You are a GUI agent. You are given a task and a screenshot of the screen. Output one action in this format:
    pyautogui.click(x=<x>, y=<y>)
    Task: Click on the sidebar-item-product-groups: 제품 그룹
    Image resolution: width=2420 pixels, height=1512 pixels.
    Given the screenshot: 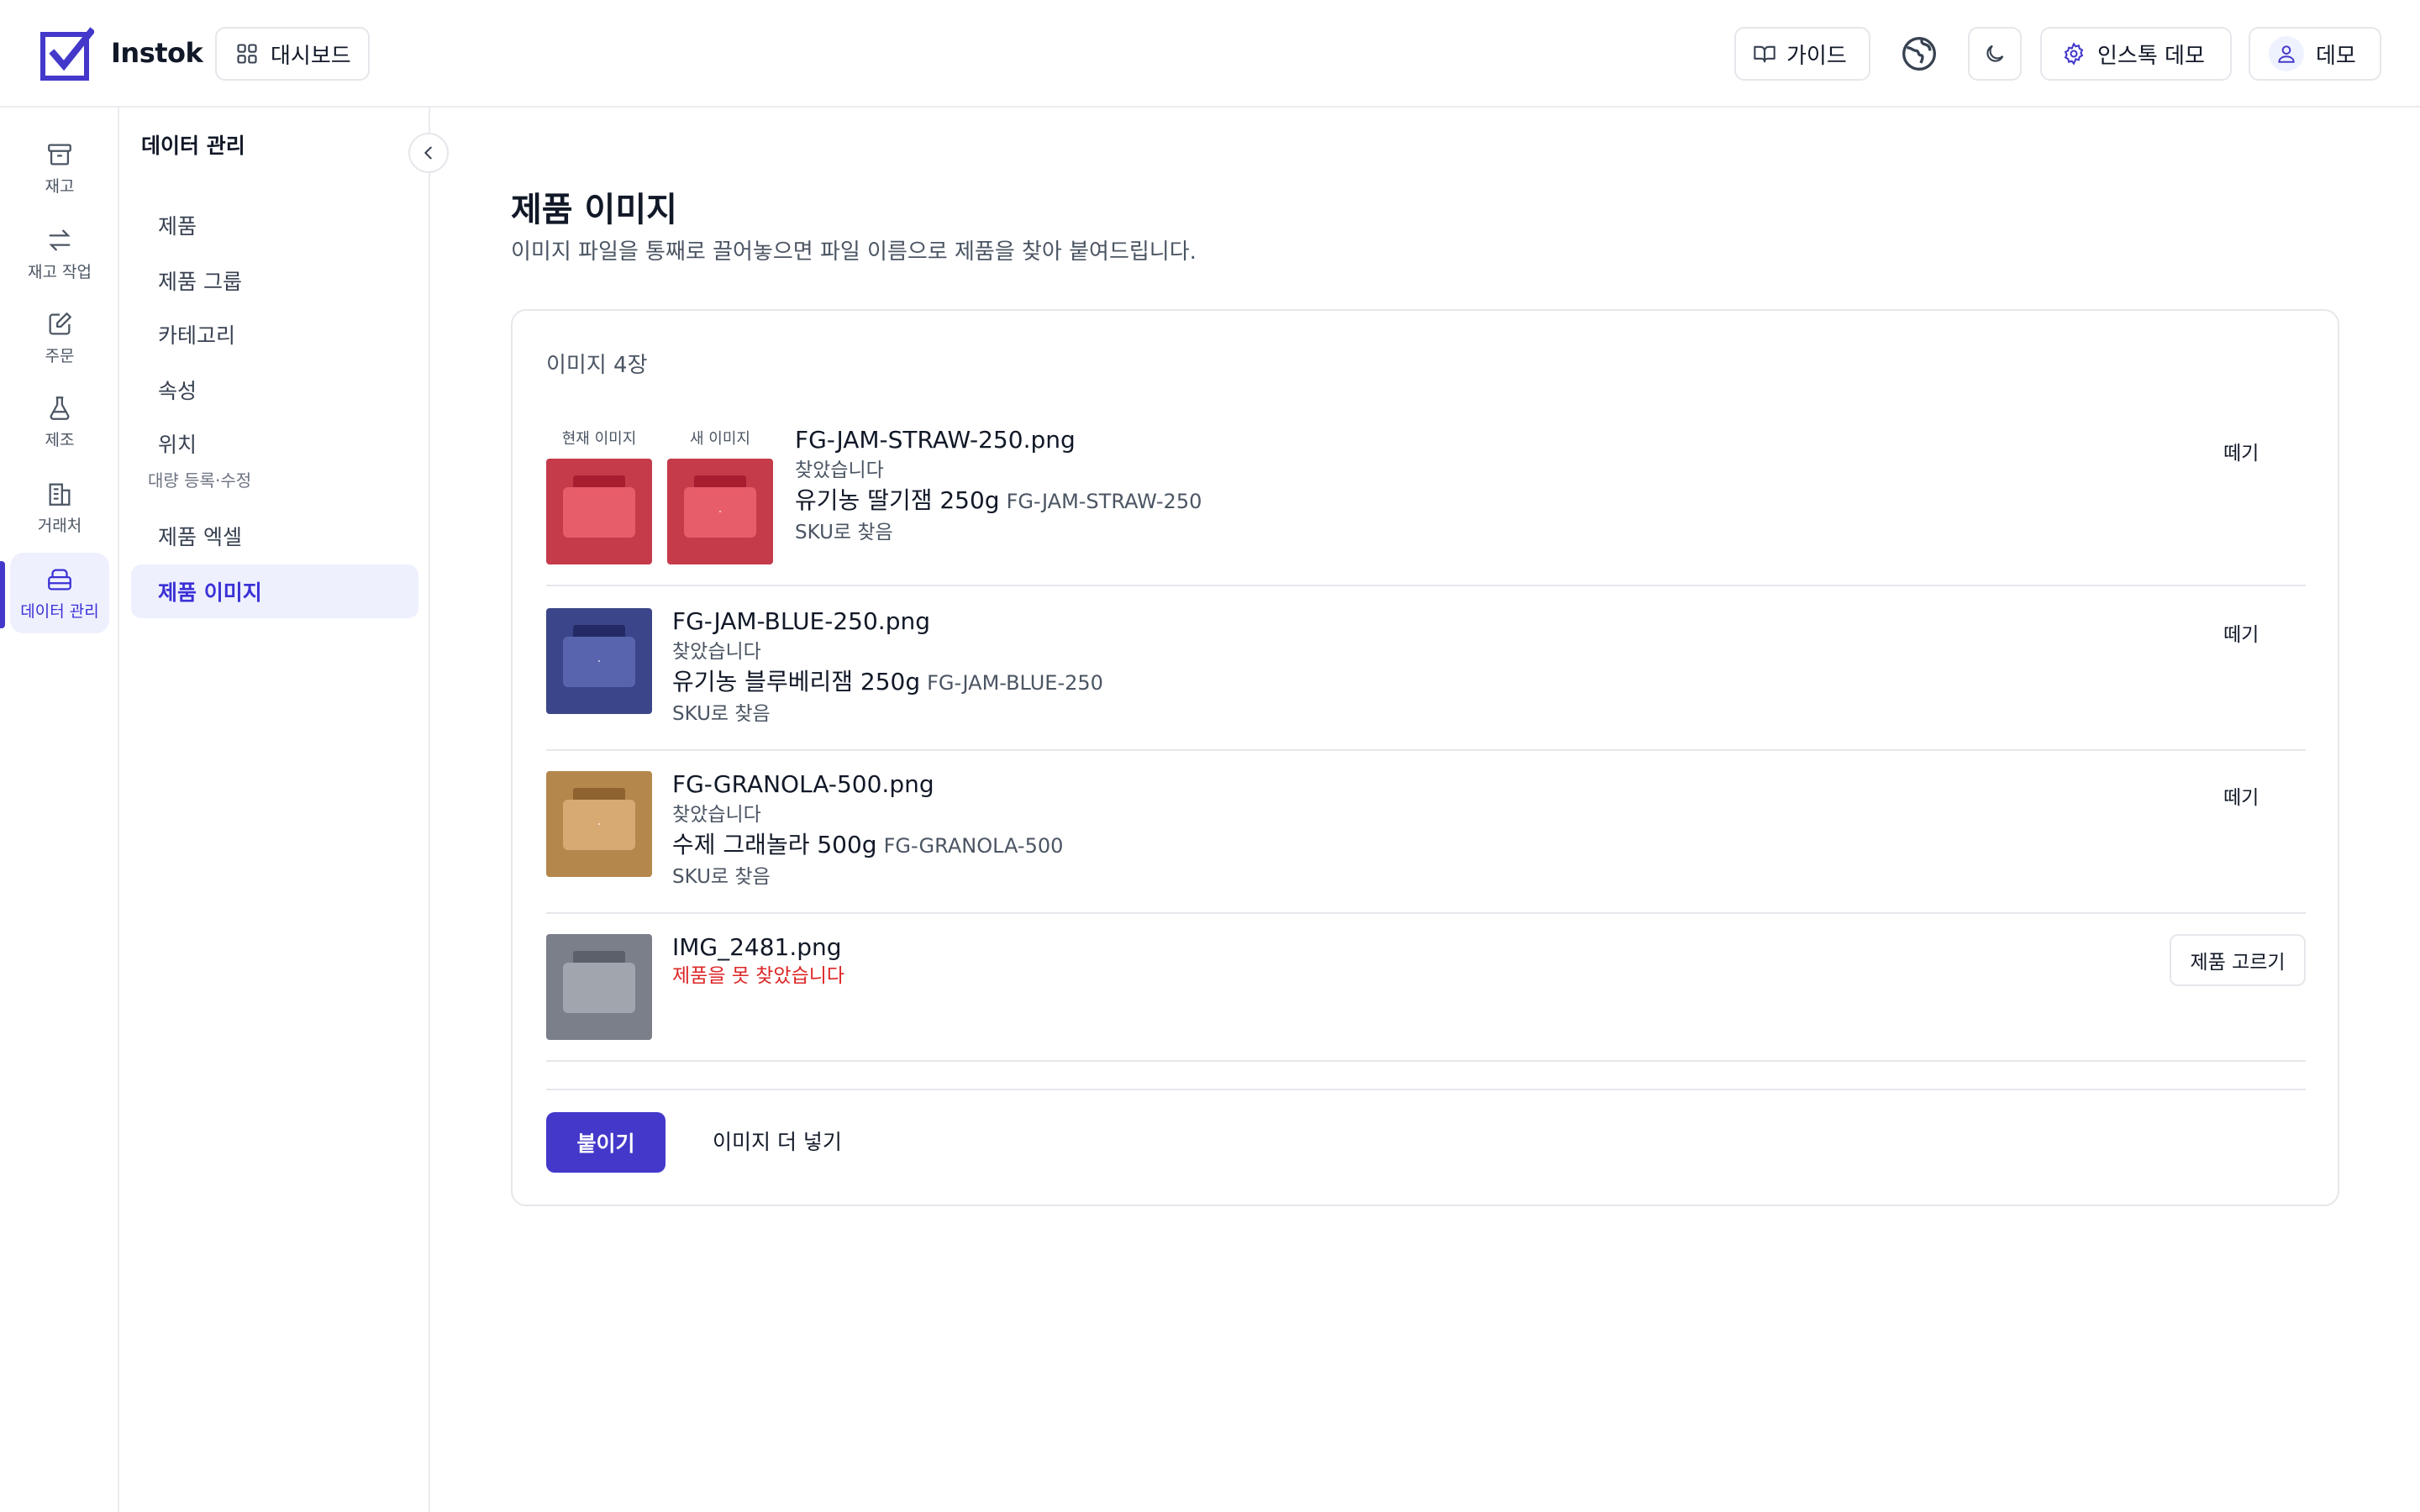 What is the action you would take?
    pyautogui.click(x=274, y=280)
    